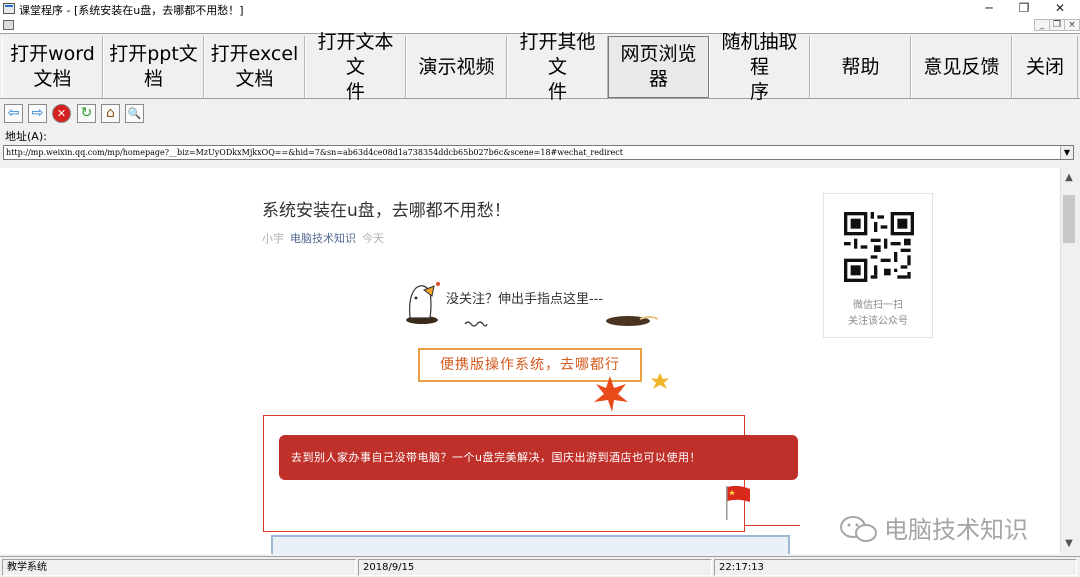  What do you see at coordinates (860, 67) in the screenshot?
I see `help-button: 帮助` at bounding box center [860, 67].